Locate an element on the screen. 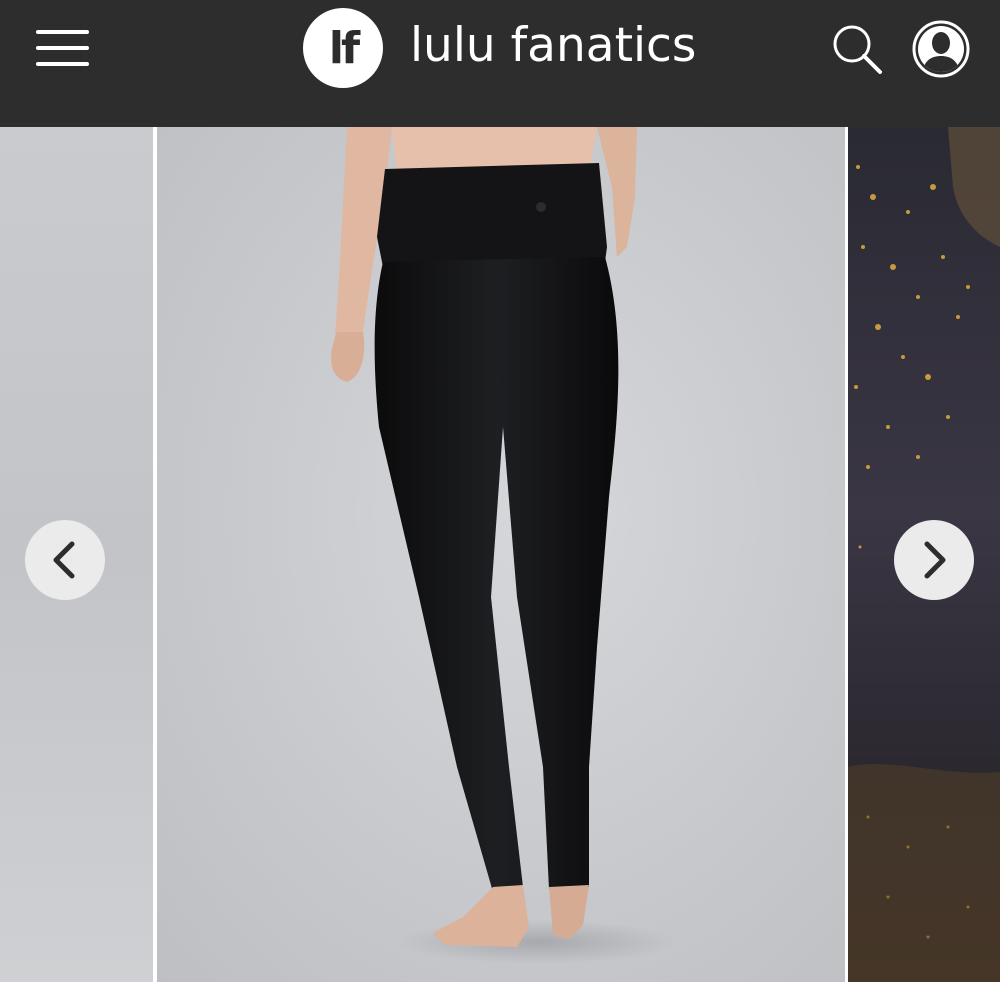 The width and height of the screenshot is (1000, 1000). user-account-icon is located at coordinates (941, 49).